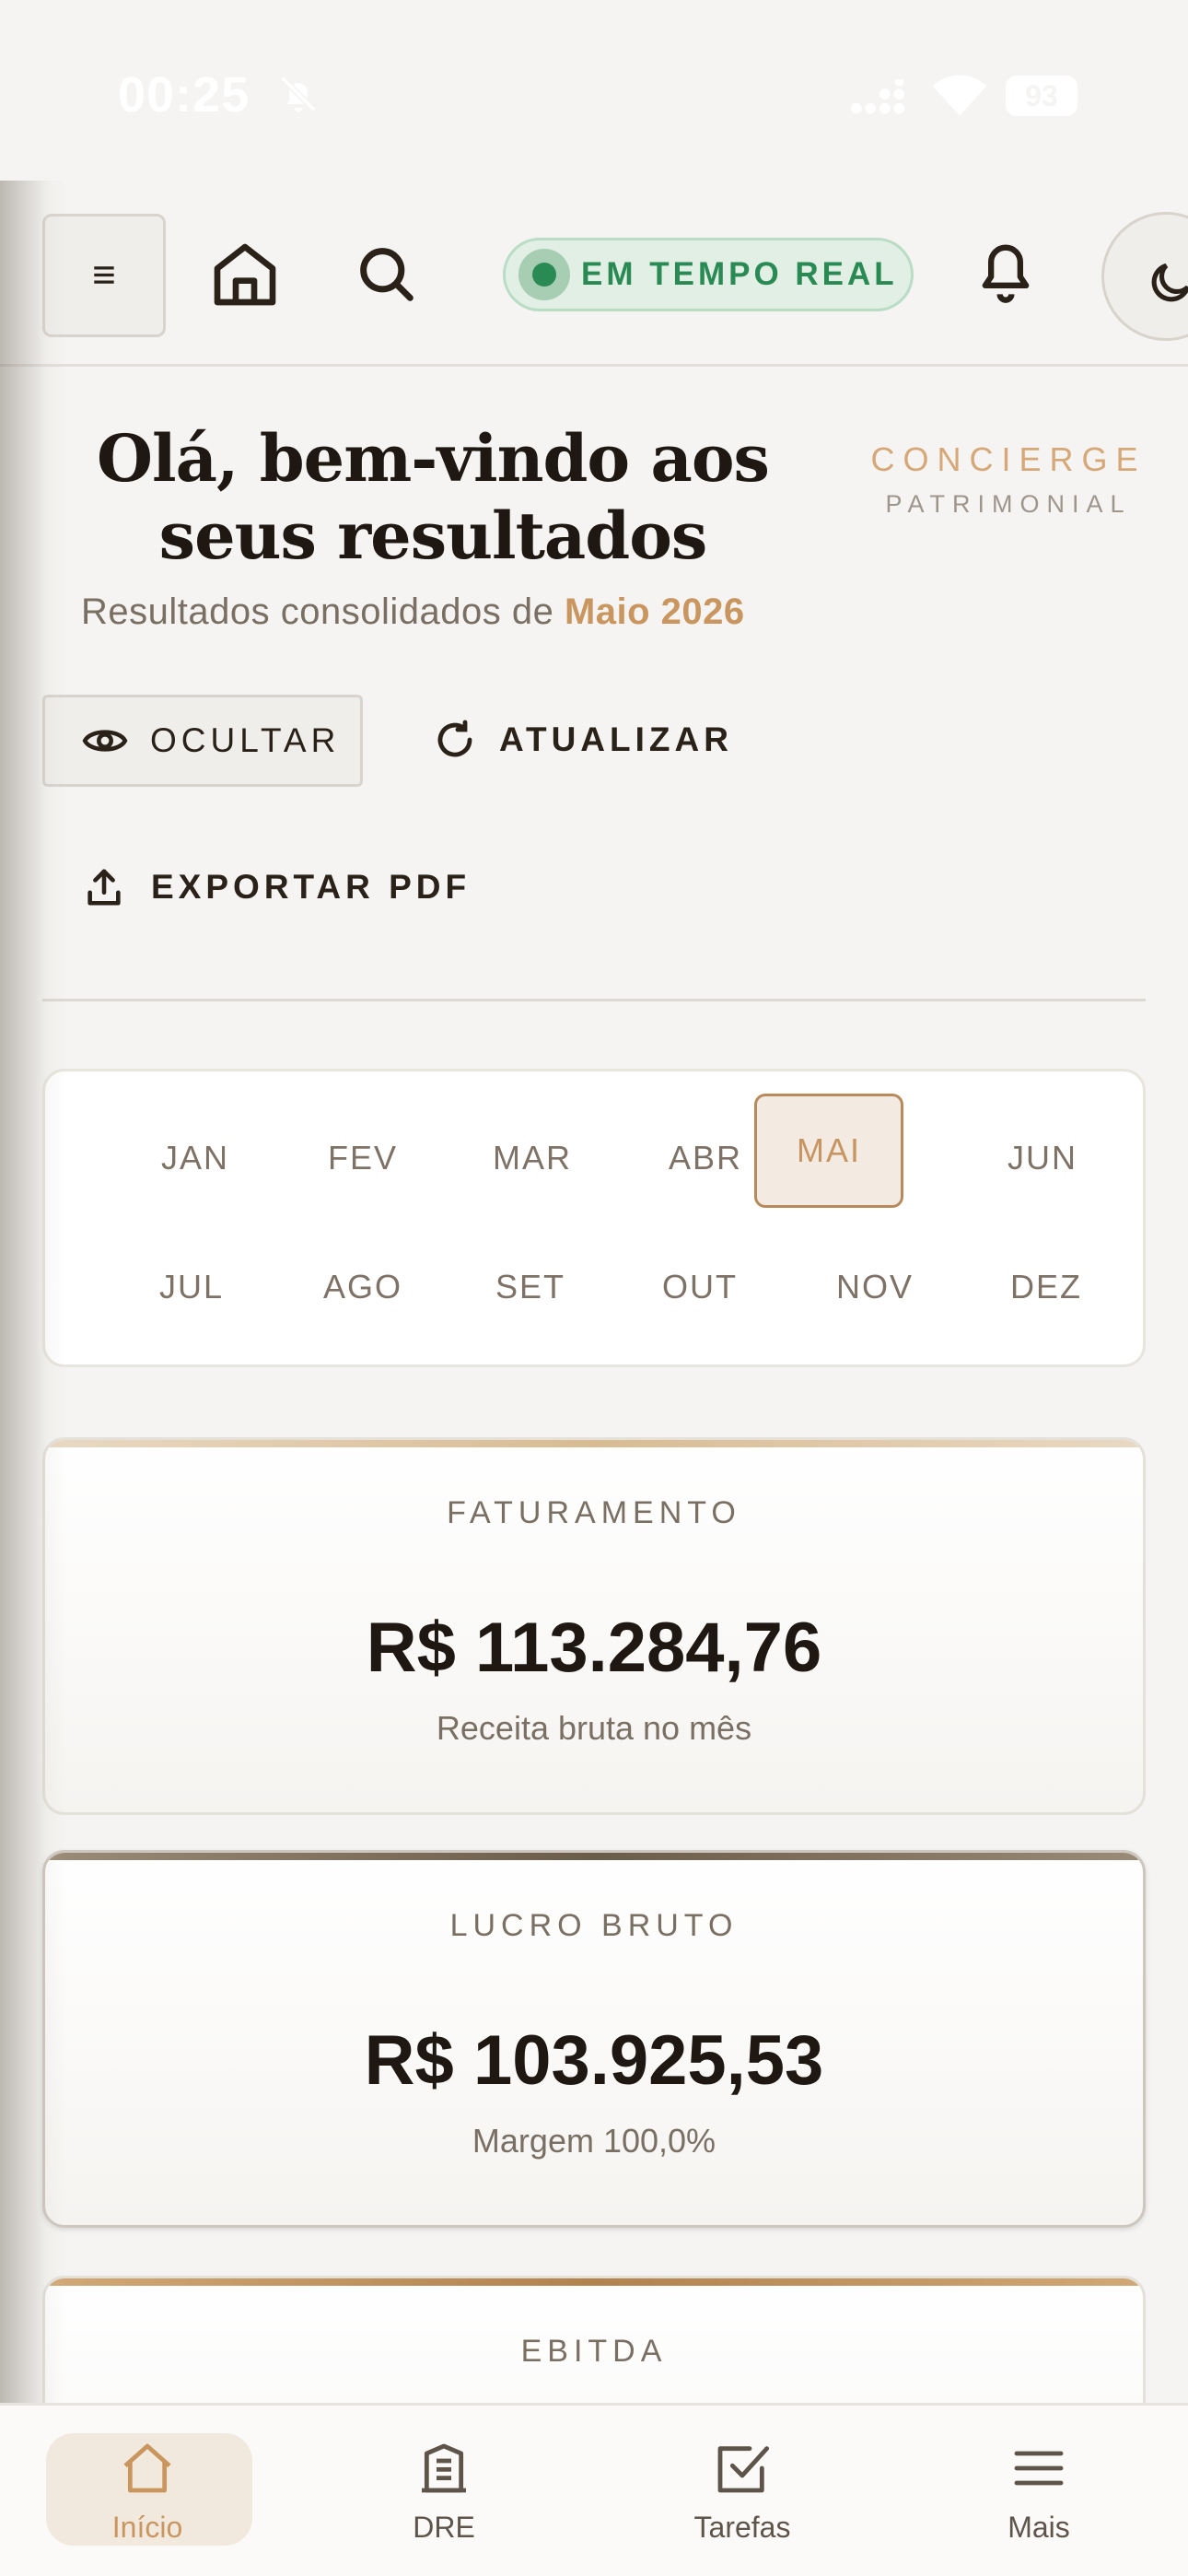 This screenshot has height=2576, width=1188. Describe the element at coordinates (1046, 1287) in the screenshot. I see `month-dez: DEZ` at that location.